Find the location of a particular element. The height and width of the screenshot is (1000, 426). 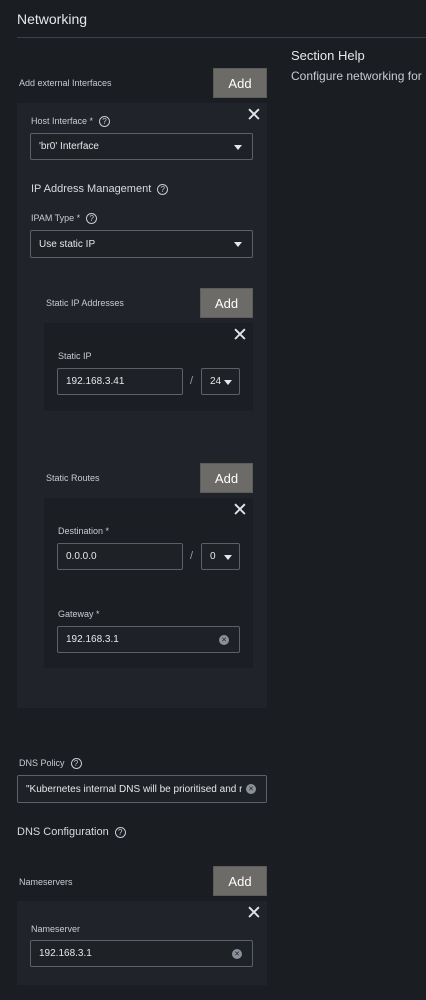

nameservers-label: Nameservers is located at coordinates (46, 882).